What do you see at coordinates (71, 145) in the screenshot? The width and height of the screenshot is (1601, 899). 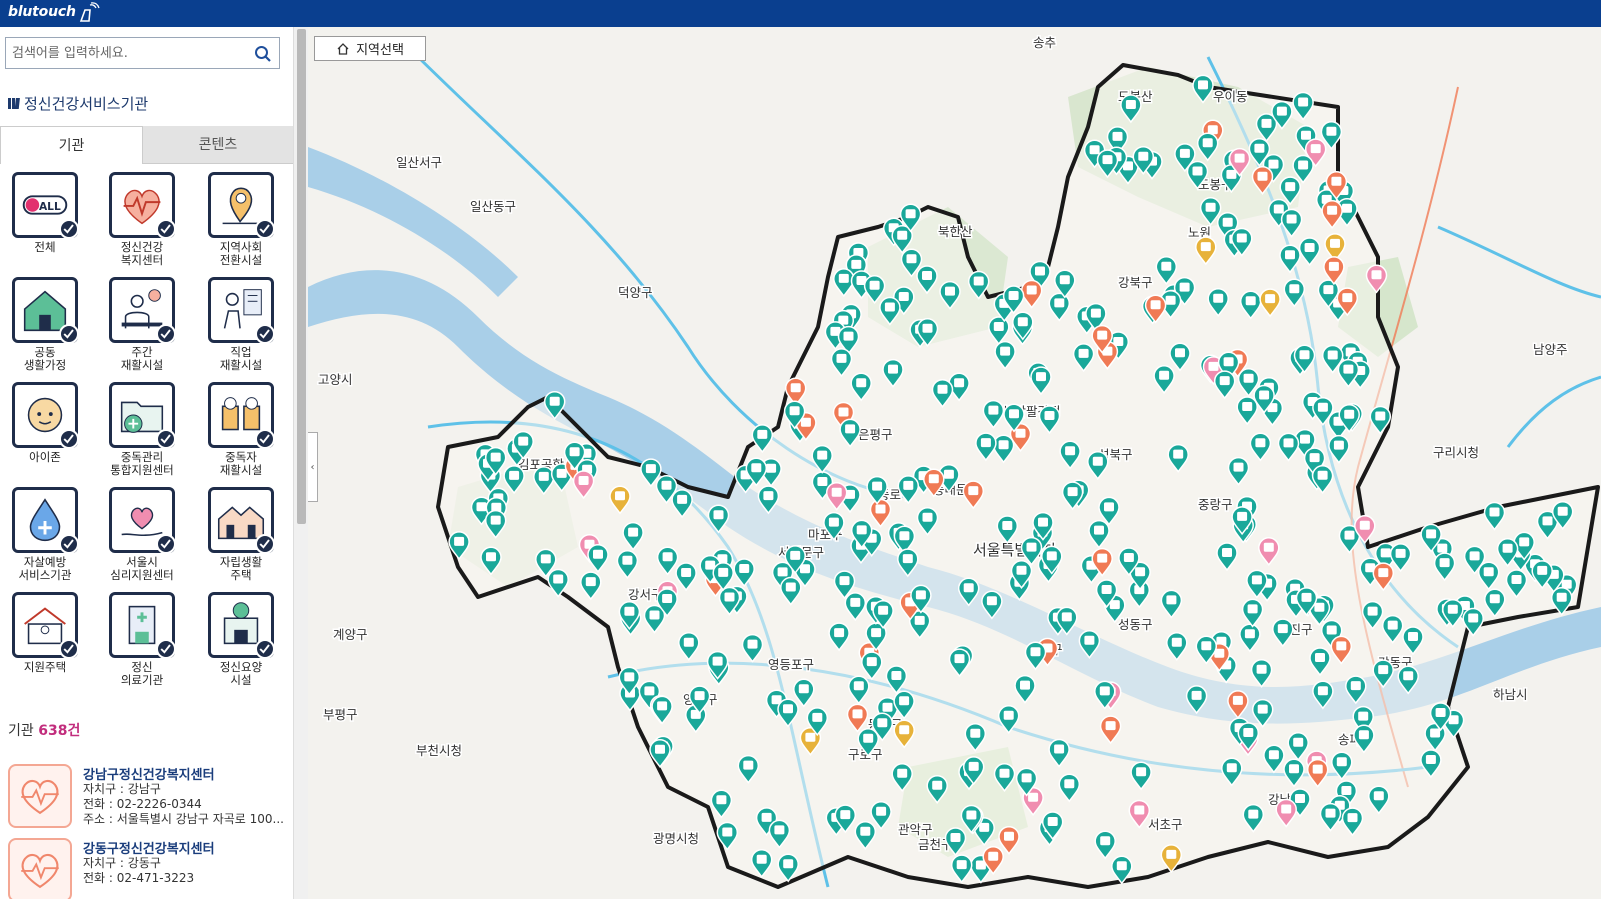 I see `tab-institutions: 기관` at bounding box center [71, 145].